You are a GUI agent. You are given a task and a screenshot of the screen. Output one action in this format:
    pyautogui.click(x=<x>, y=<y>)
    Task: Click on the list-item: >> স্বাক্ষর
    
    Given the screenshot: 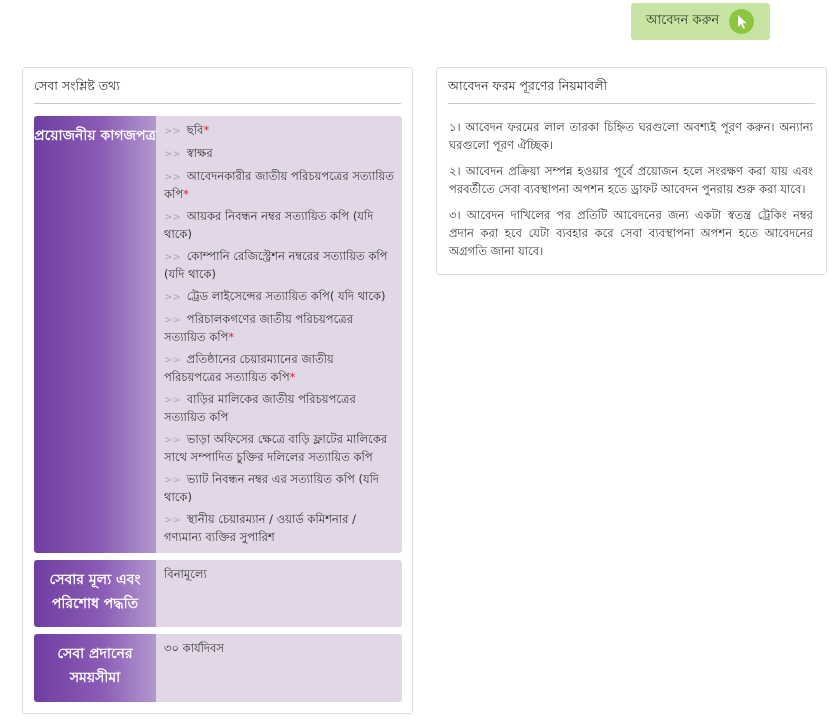 What is the action you would take?
    pyautogui.click(x=188, y=153)
    